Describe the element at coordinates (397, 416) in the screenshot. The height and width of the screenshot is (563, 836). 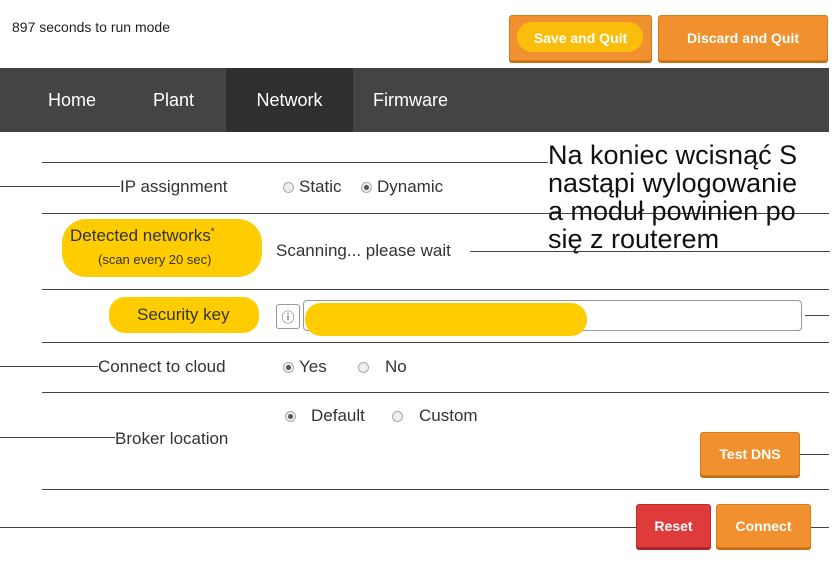
I see `radio-custom` at that location.